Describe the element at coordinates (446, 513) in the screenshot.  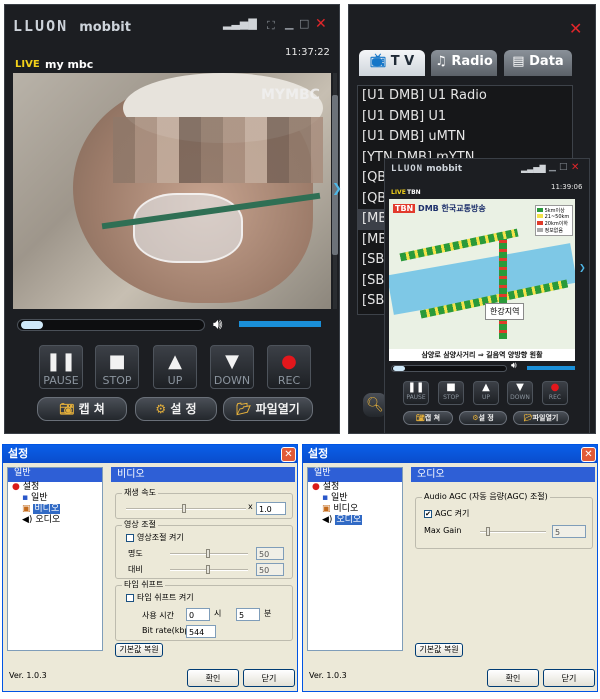
I see `agc-toggle: ✔ AGC 켜기` at that location.